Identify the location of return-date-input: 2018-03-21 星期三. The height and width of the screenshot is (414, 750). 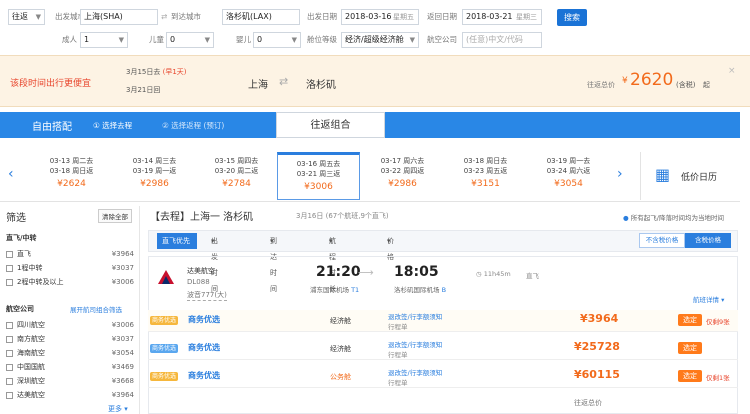
(502, 17).